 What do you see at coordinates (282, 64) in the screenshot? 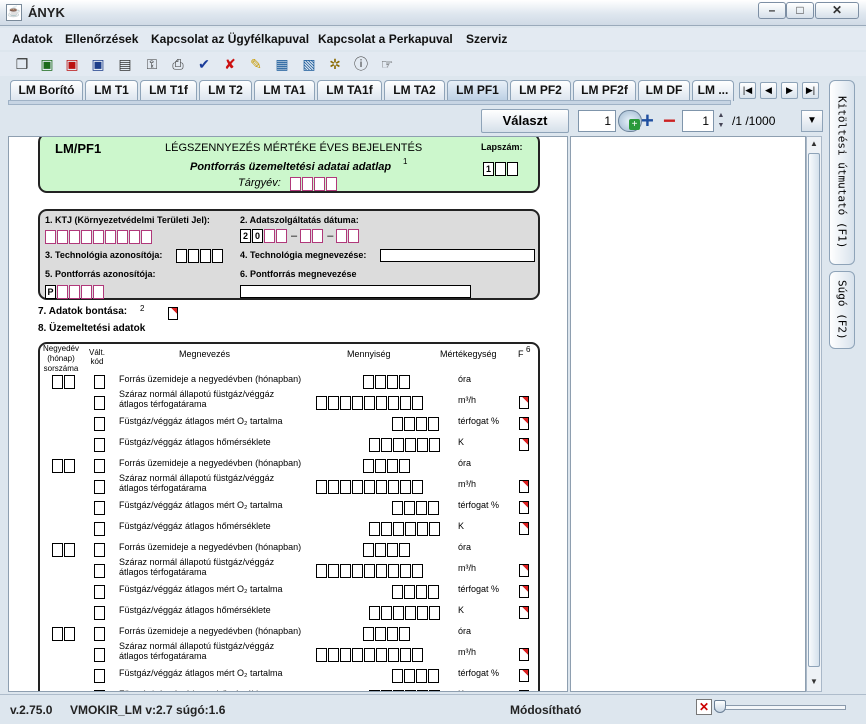
I see `calculator-icon: ▦` at bounding box center [282, 64].